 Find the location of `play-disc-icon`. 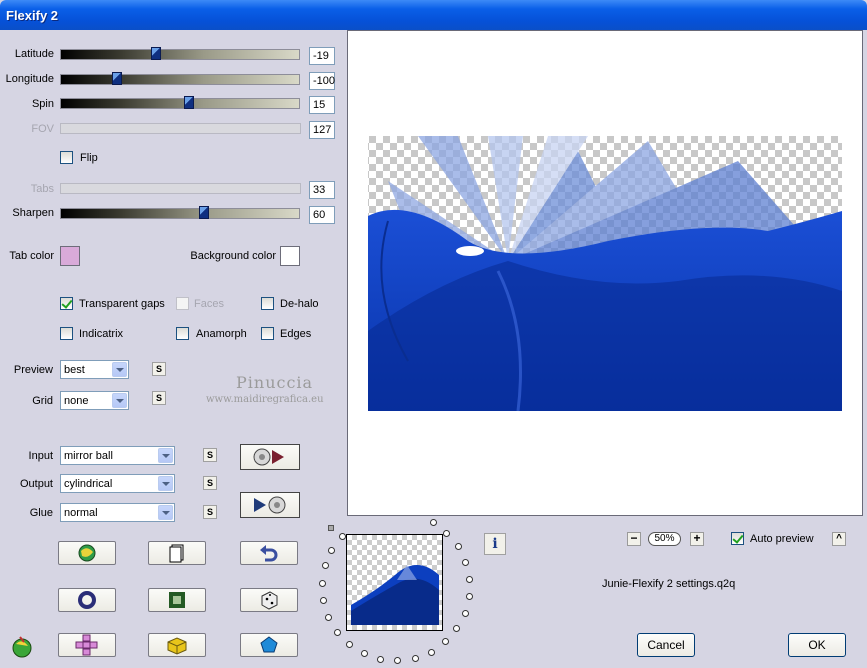

play-disc-icon is located at coordinates (270, 505).